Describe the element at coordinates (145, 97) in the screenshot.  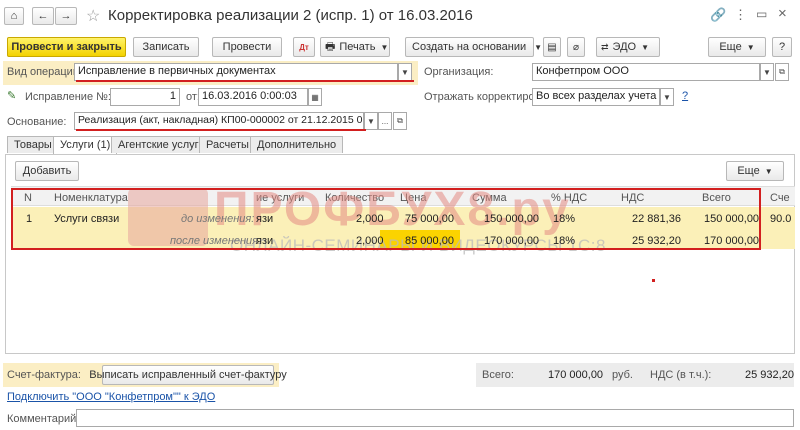
I see `correction-number: 1` at that location.